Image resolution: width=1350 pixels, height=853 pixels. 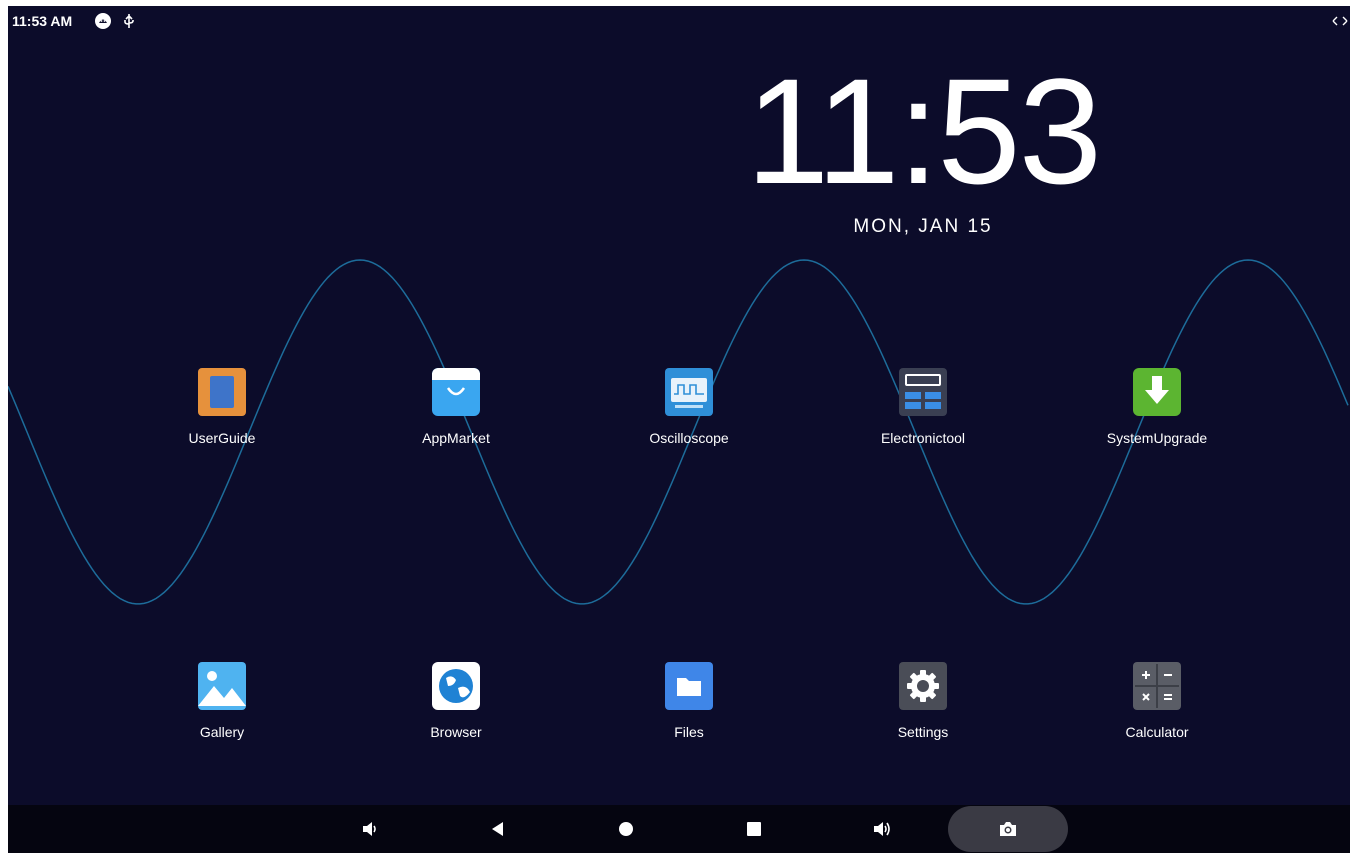 I want to click on browser-icon, so click(x=456, y=686).